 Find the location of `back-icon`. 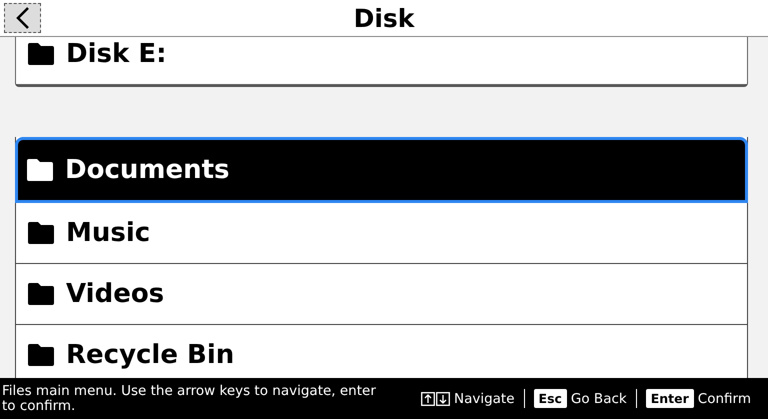

back-icon is located at coordinates (23, 18).